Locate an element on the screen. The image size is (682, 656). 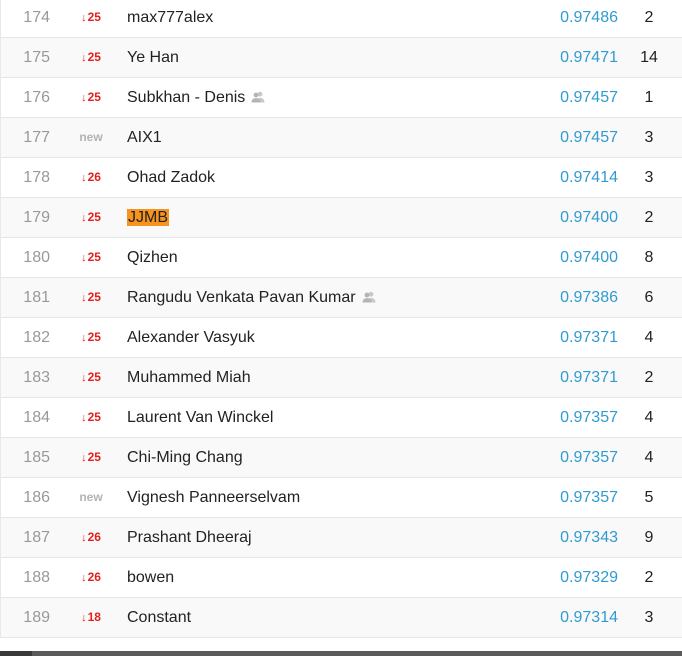
team-name: Muhammed Miah is located at coordinates (189, 377).